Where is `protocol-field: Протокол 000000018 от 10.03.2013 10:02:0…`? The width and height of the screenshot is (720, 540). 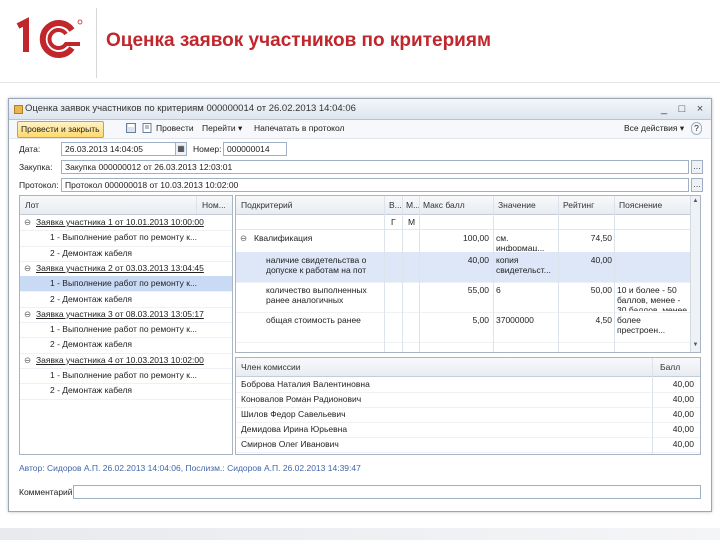
protocol-field: Протокол 000000018 от 10.03.2013 10:02:0… is located at coordinates (375, 185).